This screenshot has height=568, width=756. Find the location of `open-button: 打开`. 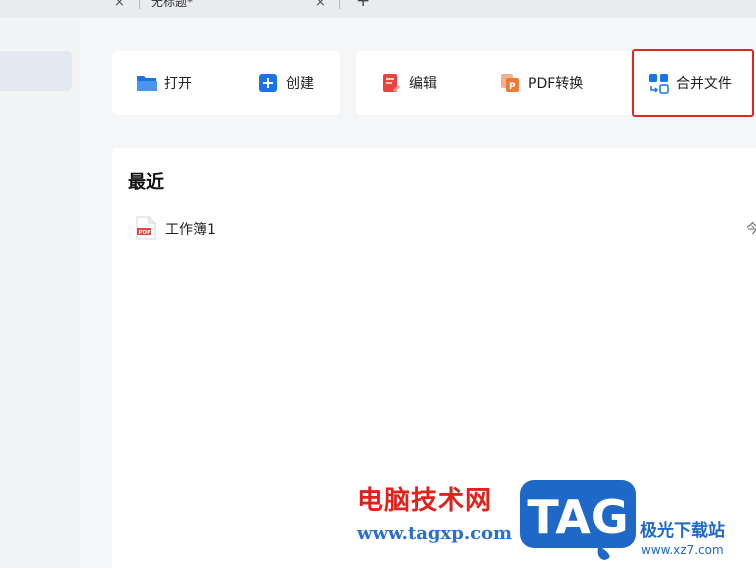

open-button: 打开 is located at coordinates (164, 83).